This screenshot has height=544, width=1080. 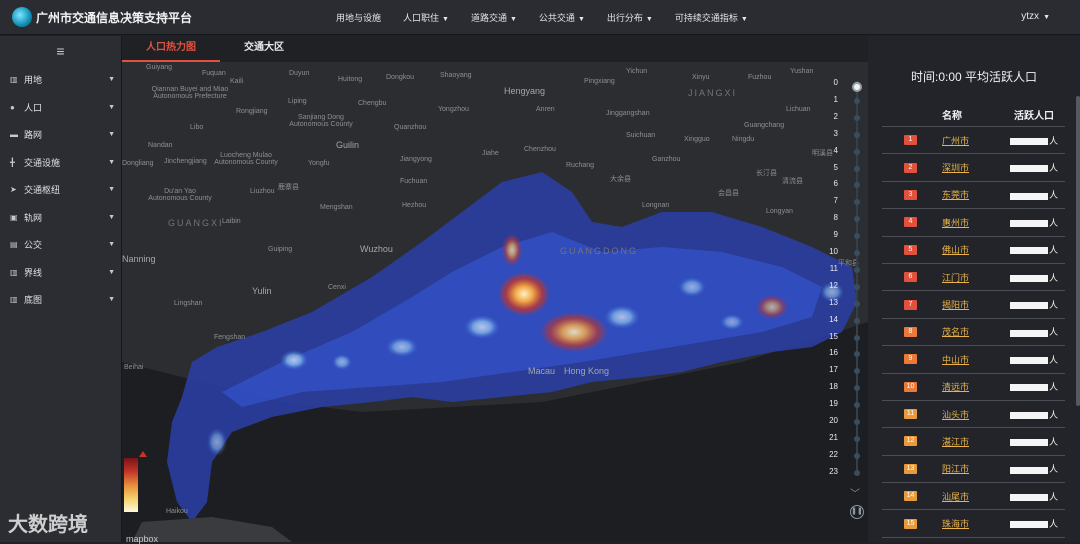 I want to click on sidebar-item-land: ▥ 用地 ▼, so click(x=60, y=80).